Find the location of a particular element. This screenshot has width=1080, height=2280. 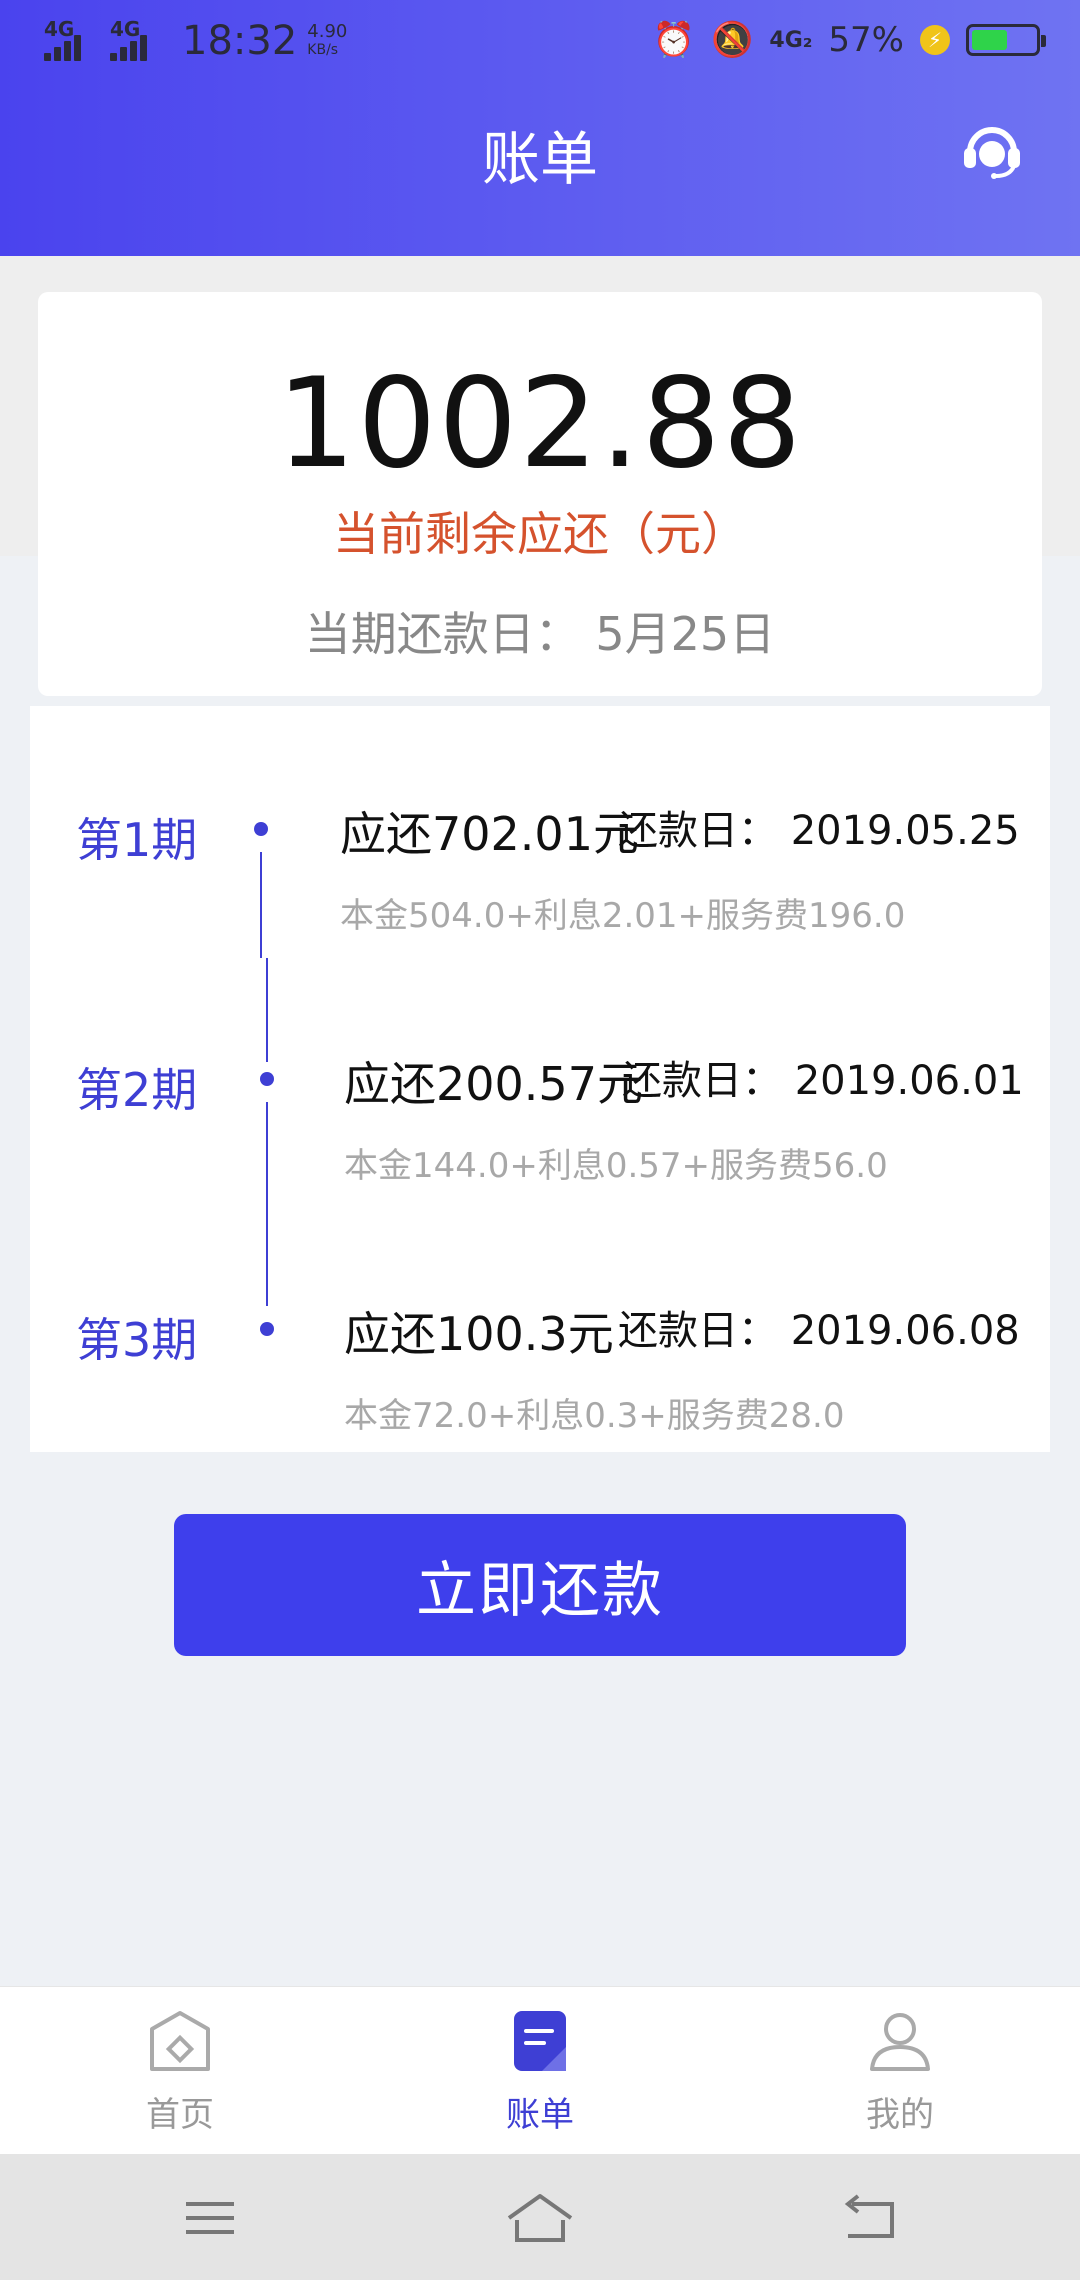

status-left: 4G 4G 18:32 4.90 KB/s is located at coordinates (196, 40).